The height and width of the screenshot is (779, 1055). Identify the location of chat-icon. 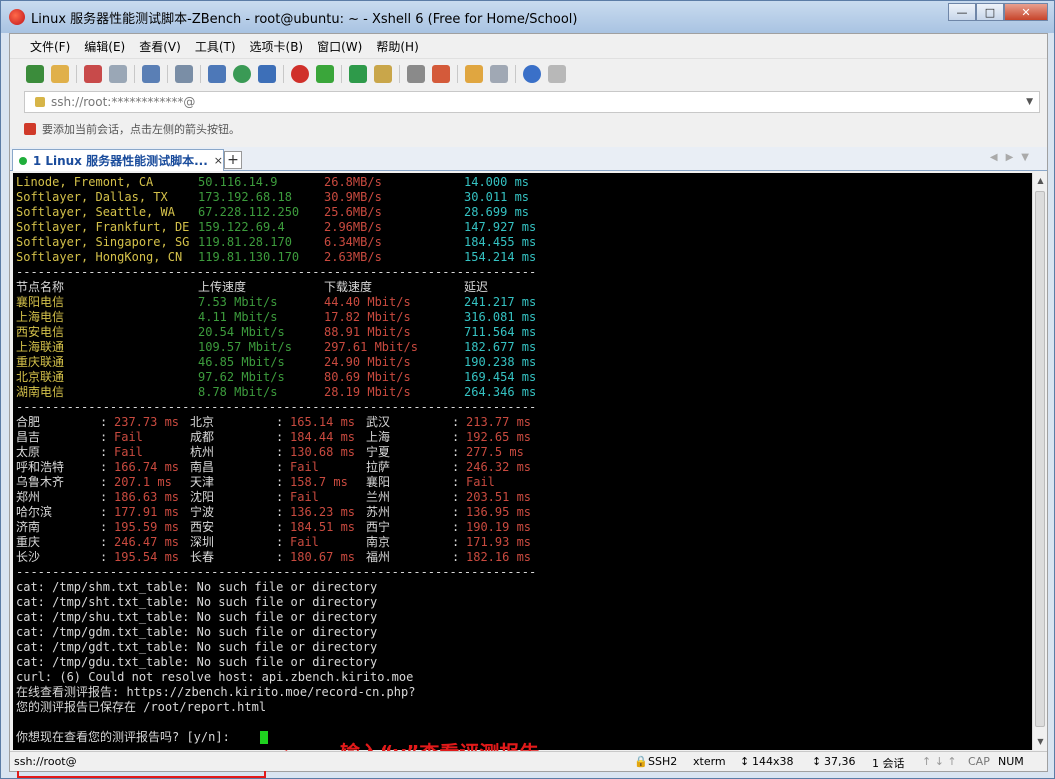
(557, 73).